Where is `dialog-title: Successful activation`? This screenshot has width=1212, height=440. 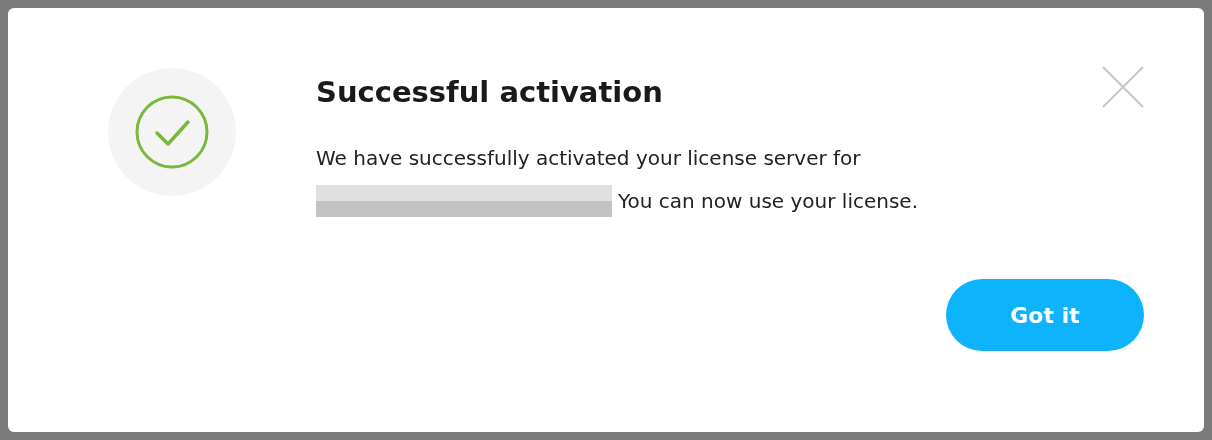
dialog-title: Successful activation is located at coordinates (489, 92).